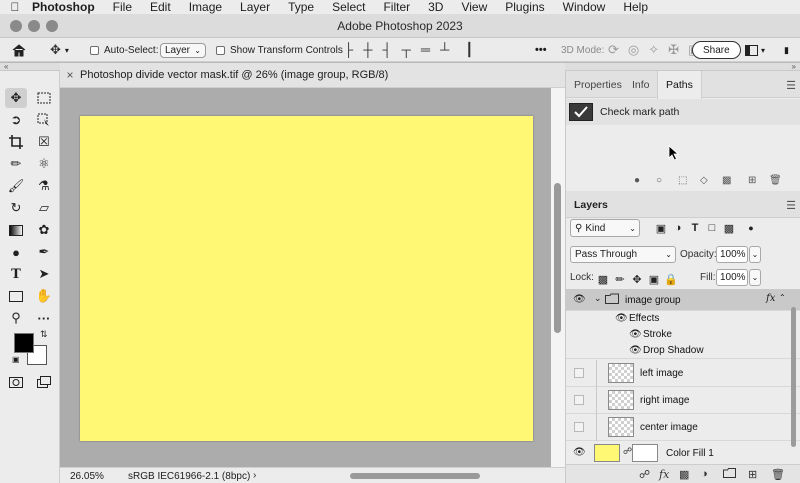 This screenshot has width=800, height=483. I want to click on mask-link-icon: ☍, so click(627, 451).